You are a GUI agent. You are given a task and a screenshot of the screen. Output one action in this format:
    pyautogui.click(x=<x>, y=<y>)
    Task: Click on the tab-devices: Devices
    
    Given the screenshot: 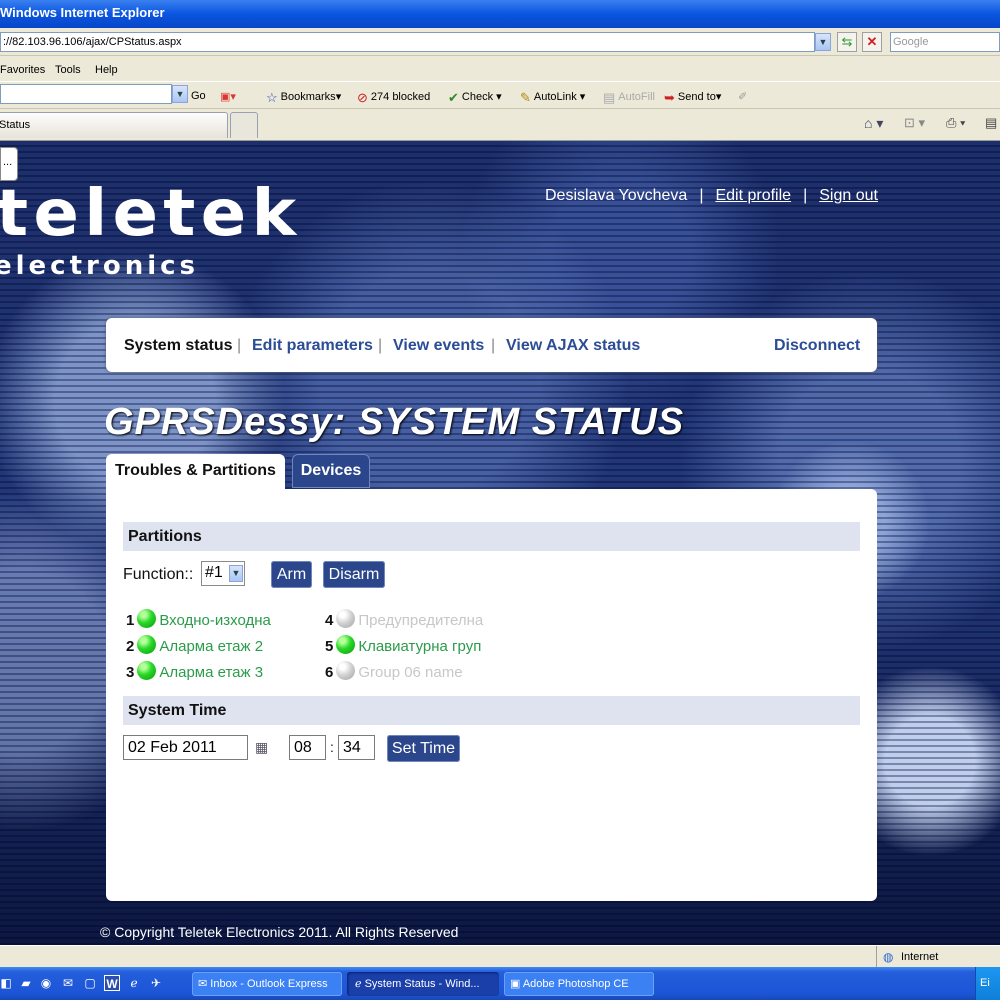 What is the action you would take?
    pyautogui.click(x=331, y=471)
    